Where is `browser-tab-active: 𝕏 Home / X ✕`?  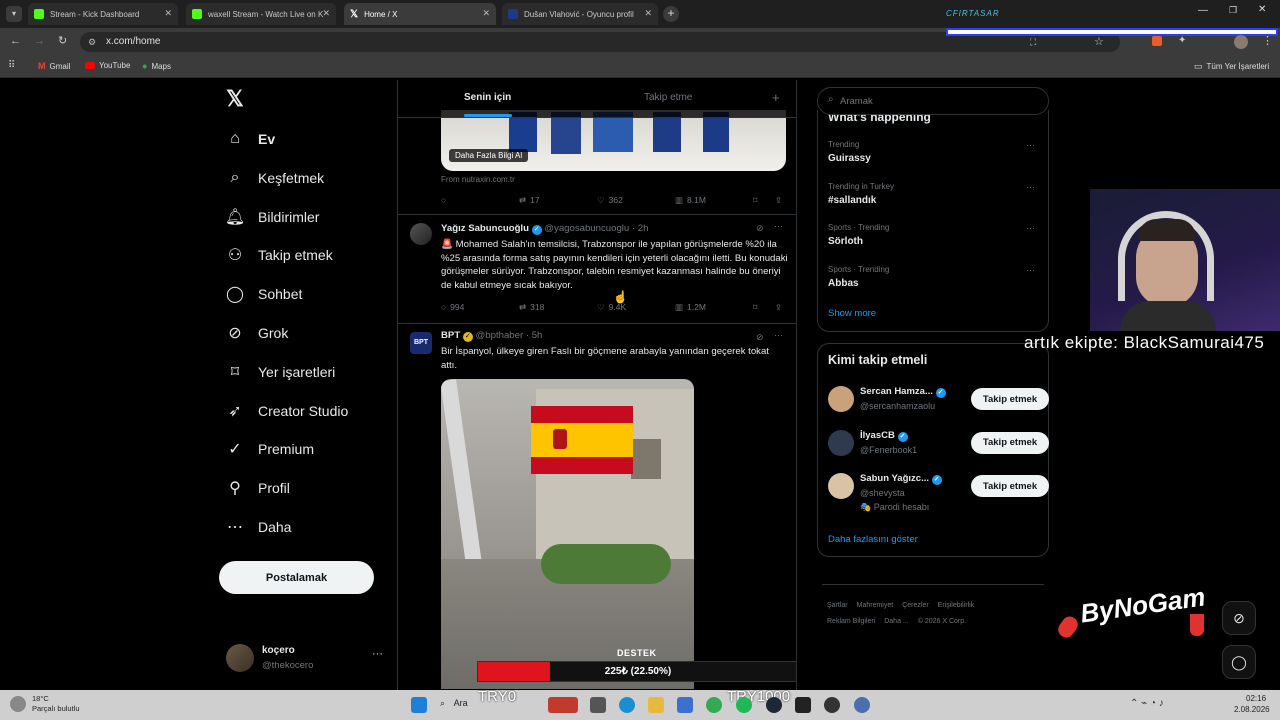
browser-tab-active: 𝕏 Home / X ✕ is located at coordinates (420, 14).